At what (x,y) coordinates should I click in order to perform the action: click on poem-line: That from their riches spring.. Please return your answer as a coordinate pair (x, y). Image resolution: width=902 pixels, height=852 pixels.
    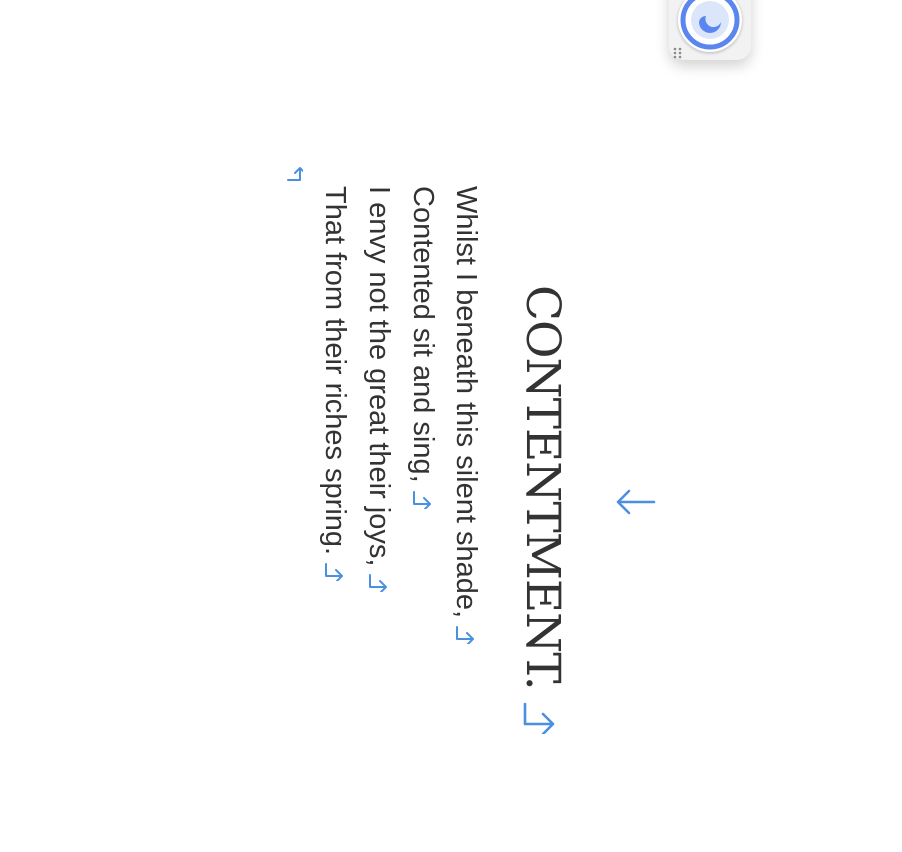
    Looking at the image, I should click on (334, 384).